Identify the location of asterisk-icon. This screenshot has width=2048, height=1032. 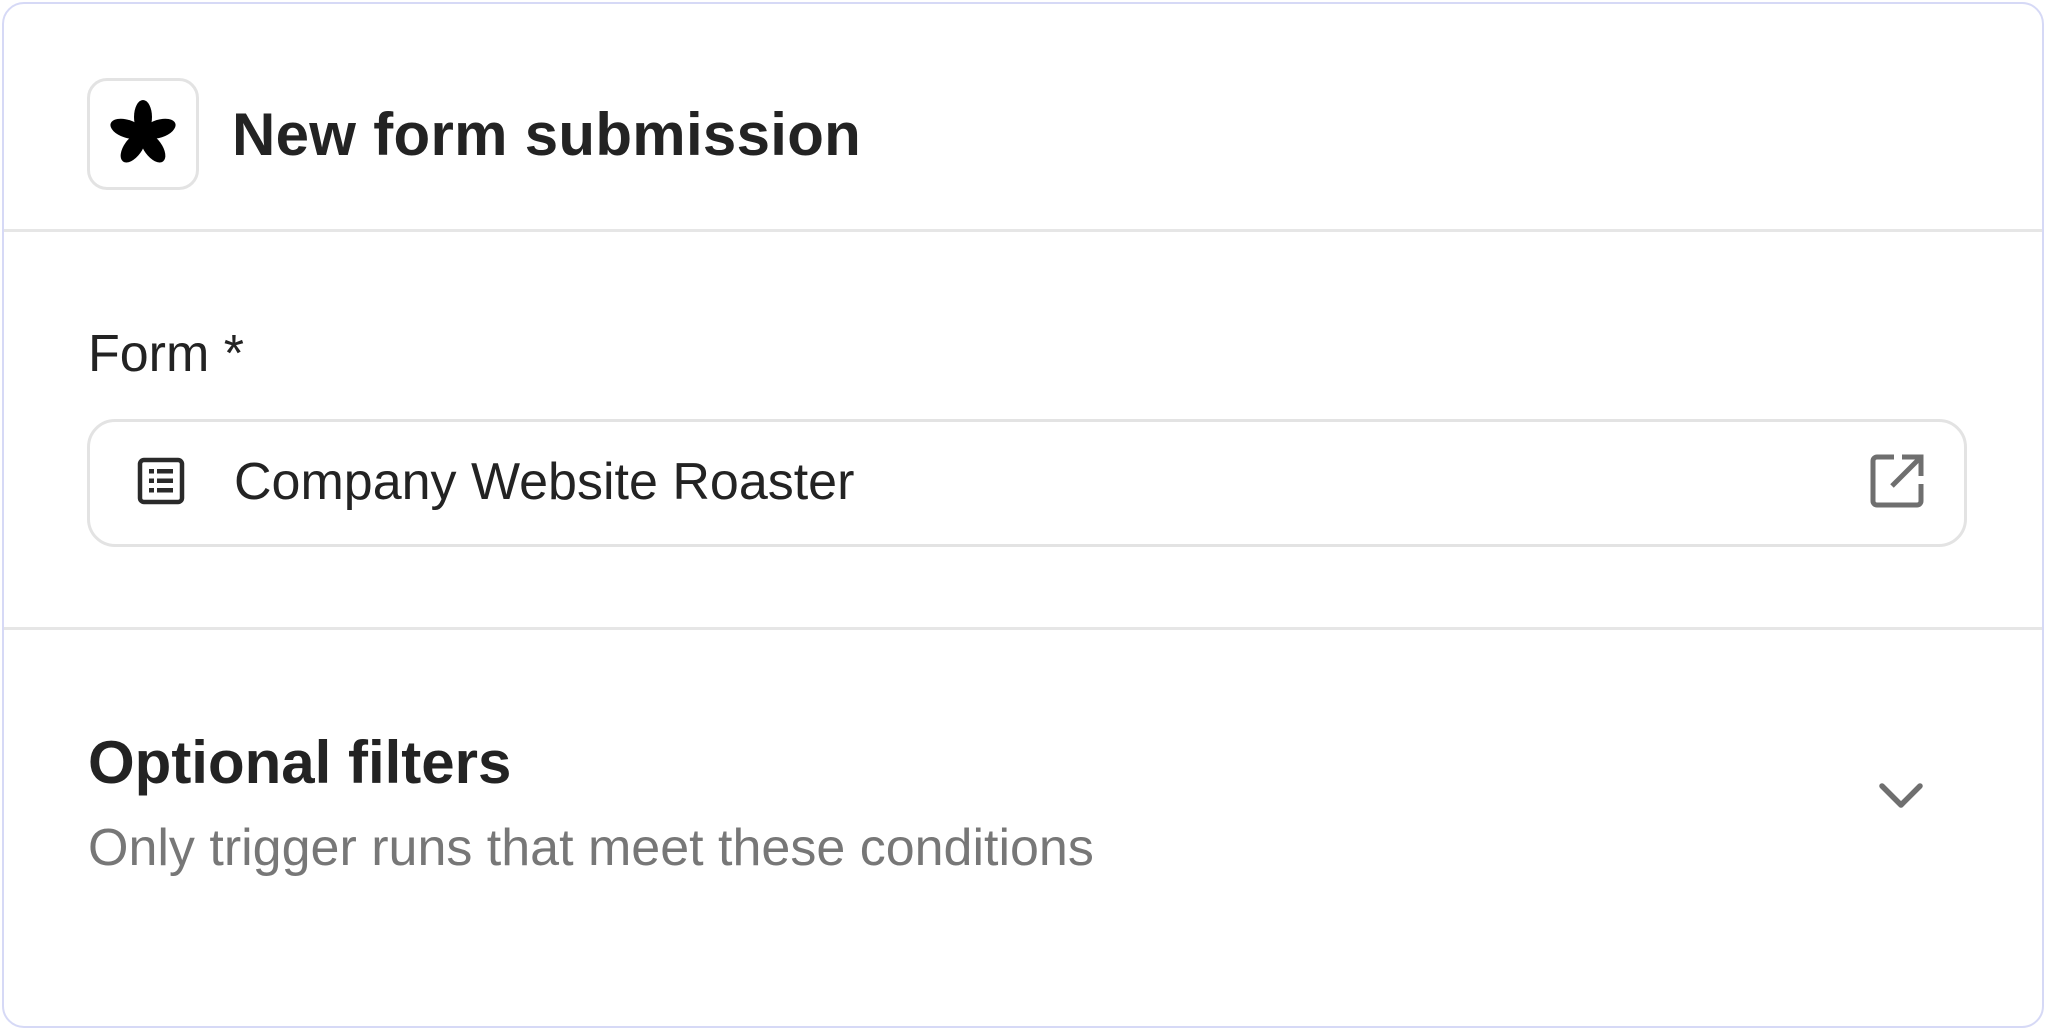
(143, 134).